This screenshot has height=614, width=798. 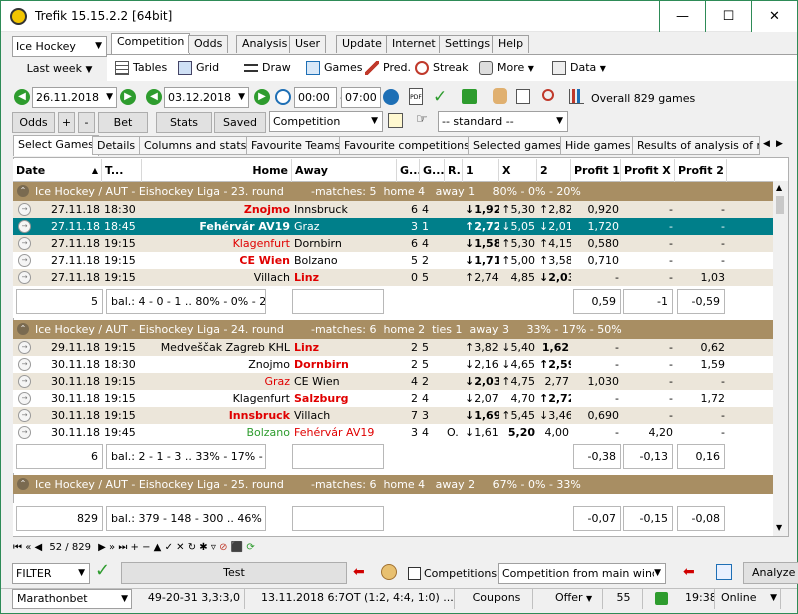 I want to click on more-tool: More ▼, so click(x=506, y=68).